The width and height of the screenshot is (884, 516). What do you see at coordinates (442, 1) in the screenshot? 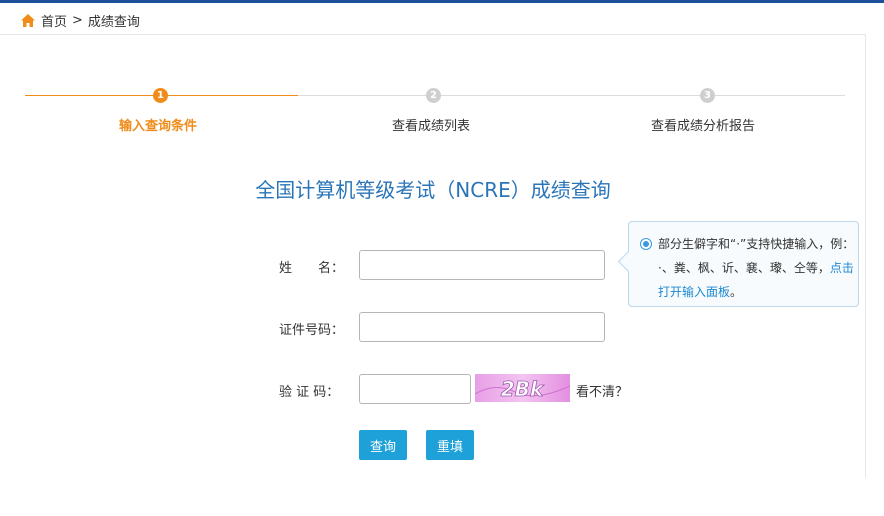
I see `top-accent-bar` at bounding box center [442, 1].